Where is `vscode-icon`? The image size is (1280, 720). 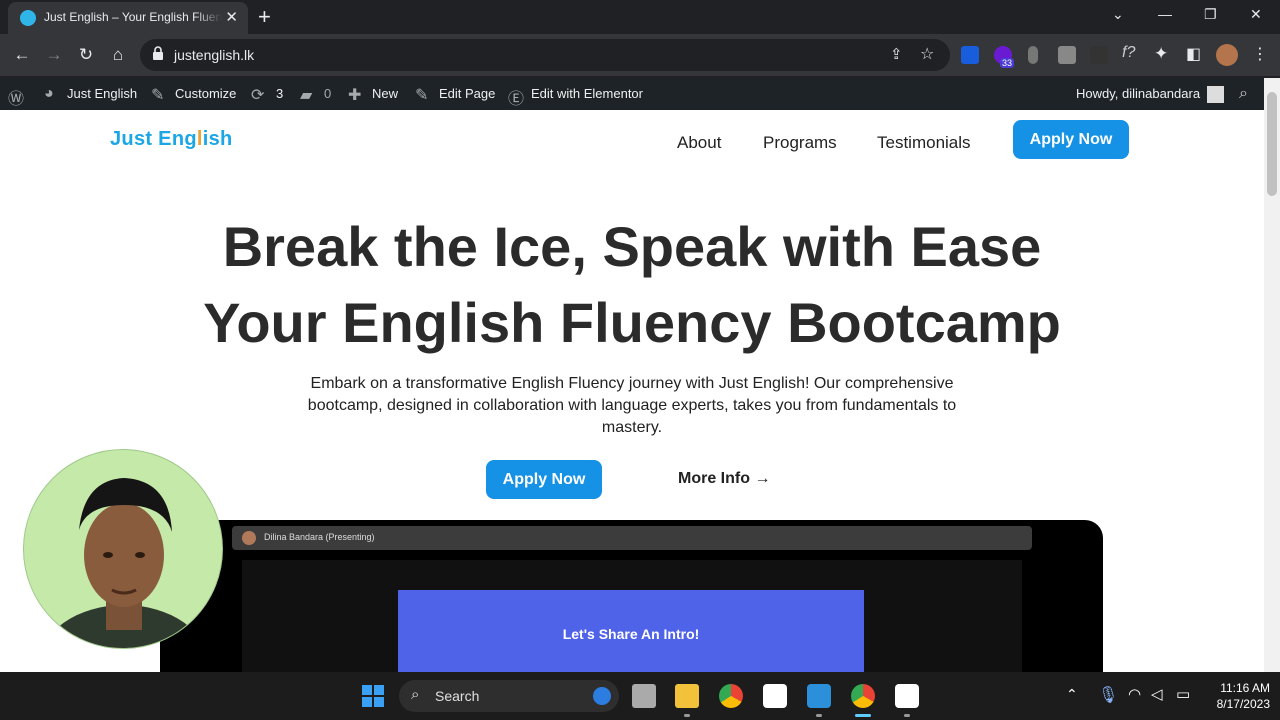 vscode-icon is located at coordinates (819, 696).